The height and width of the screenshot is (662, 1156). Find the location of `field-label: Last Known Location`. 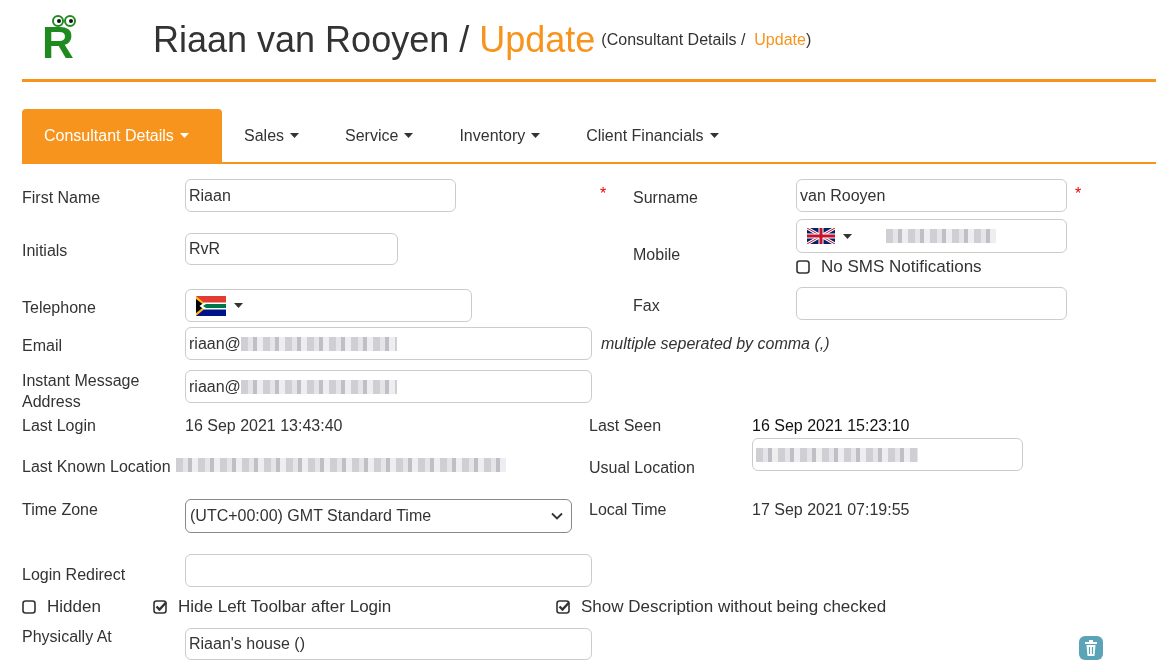

field-label: Last Known Location is located at coordinates (96, 466).